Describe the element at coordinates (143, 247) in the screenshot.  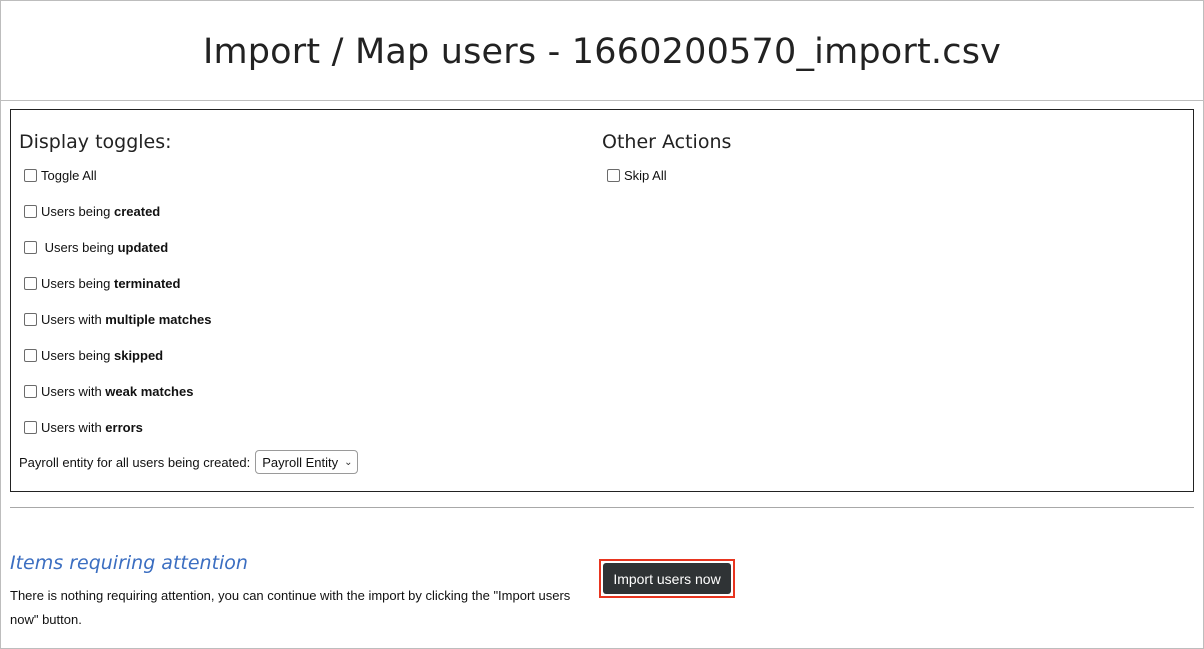
I see `toggle-label-bold: updated` at that location.